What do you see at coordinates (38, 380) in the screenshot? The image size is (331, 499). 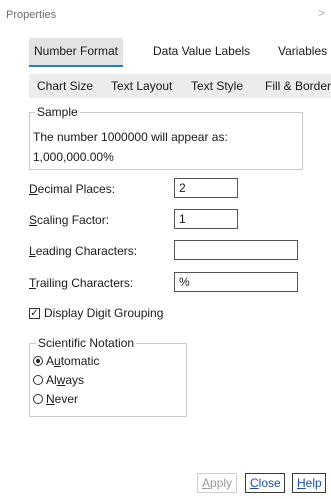 I see `radio-always` at bounding box center [38, 380].